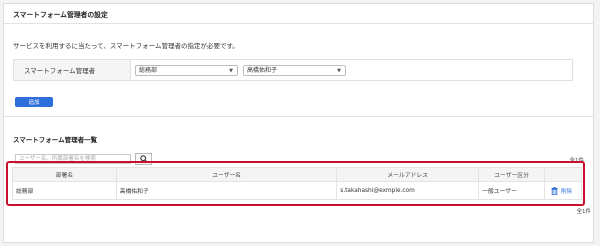 The height and width of the screenshot is (246, 600). What do you see at coordinates (584, 212) in the screenshot?
I see `result-count-bottom: 全1件` at bounding box center [584, 212].